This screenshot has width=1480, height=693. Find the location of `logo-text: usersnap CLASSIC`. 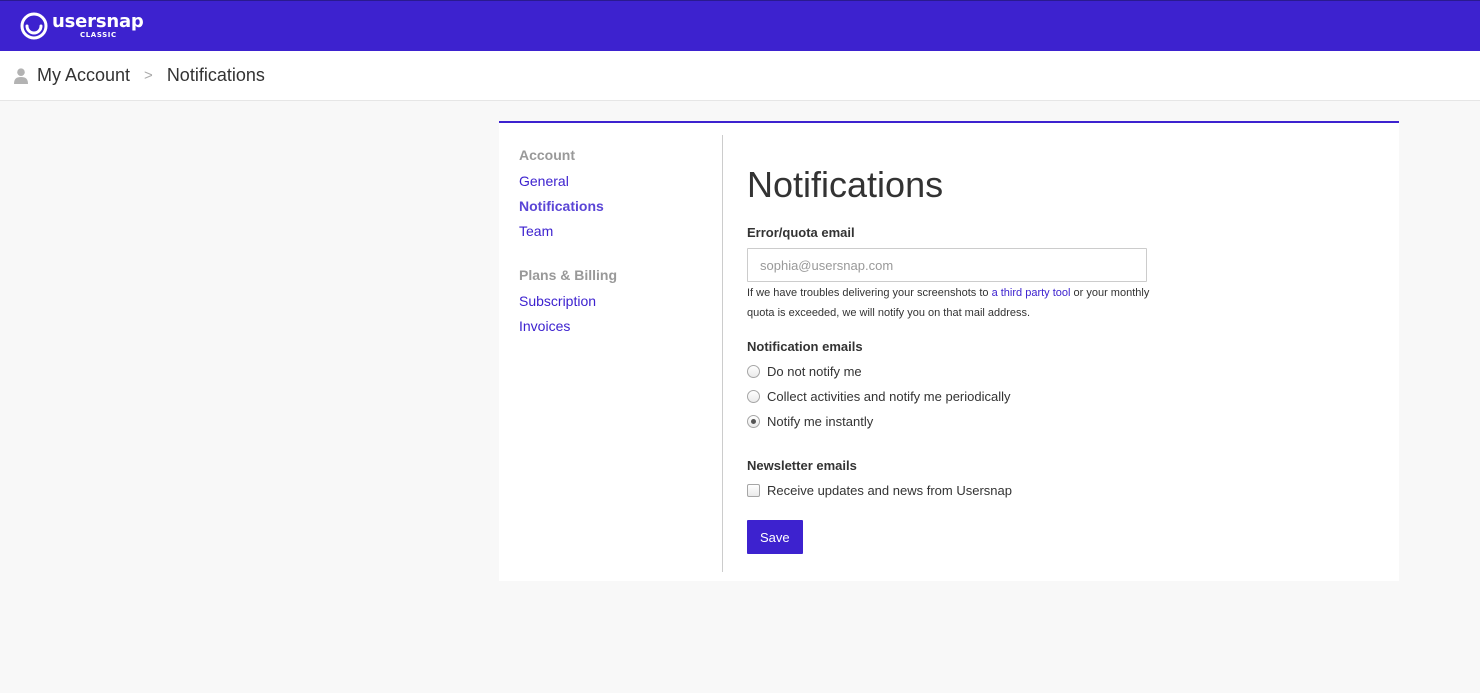

logo-text: usersnap CLASSIC is located at coordinates (98, 25).